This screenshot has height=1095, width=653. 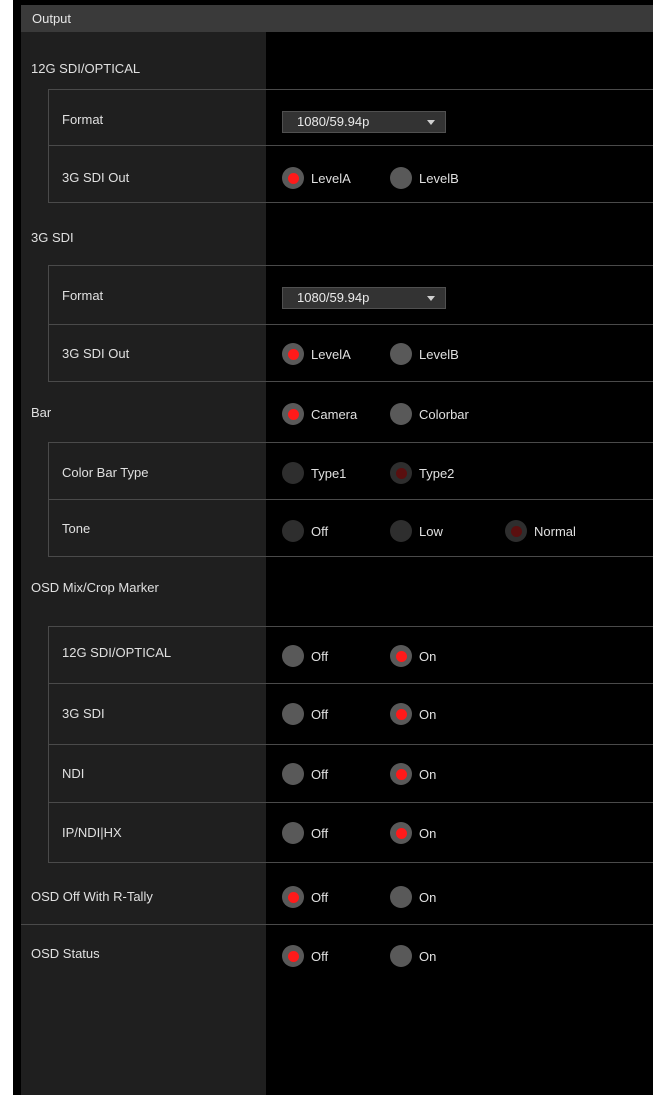 What do you see at coordinates (413, 833) in the screenshot?
I see `radio-osd-ipndihx-on: On` at bounding box center [413, 833].